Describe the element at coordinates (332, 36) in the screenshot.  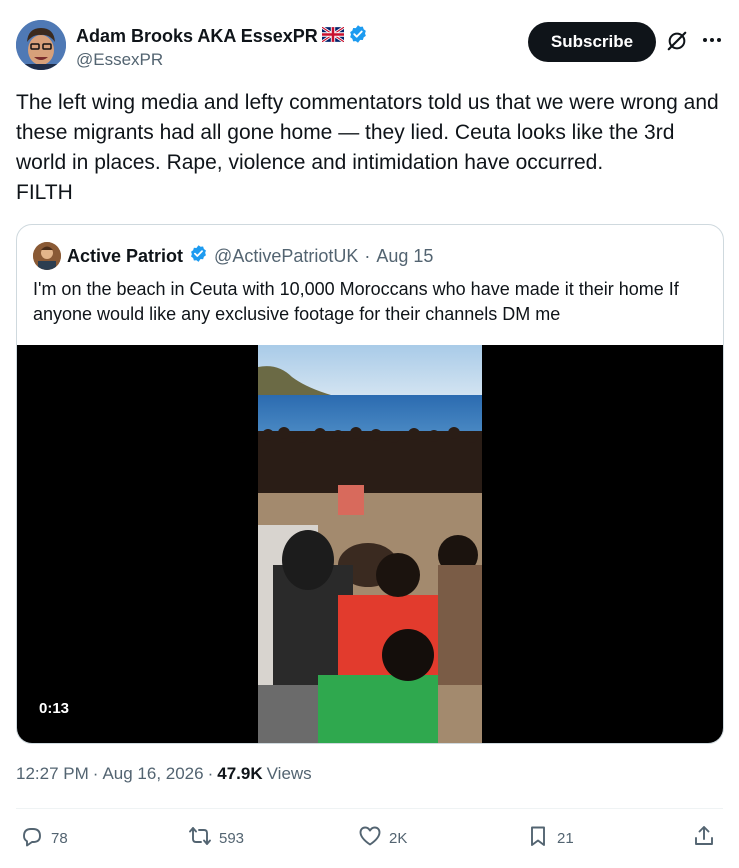
I see `uk-flag-icon` at that location.